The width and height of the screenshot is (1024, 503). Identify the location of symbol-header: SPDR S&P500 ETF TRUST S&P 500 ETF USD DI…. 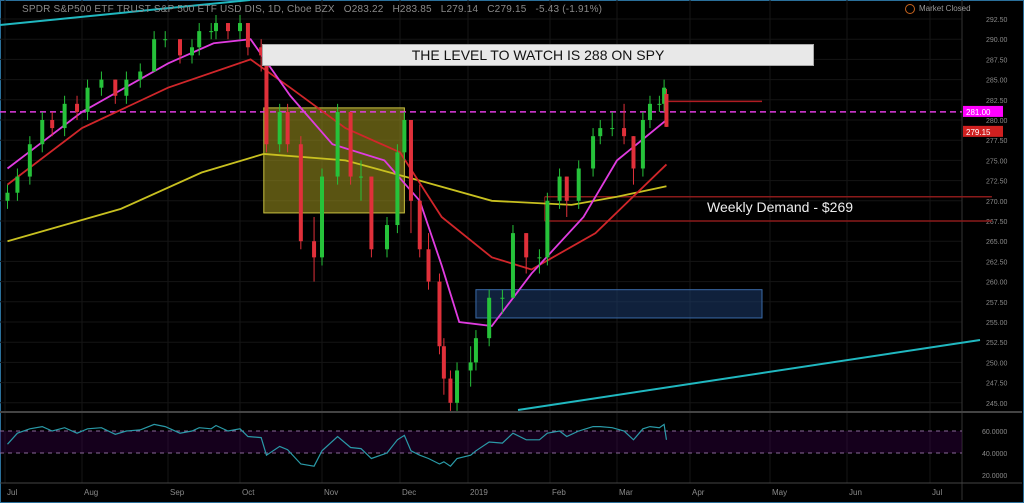
(315, 9).